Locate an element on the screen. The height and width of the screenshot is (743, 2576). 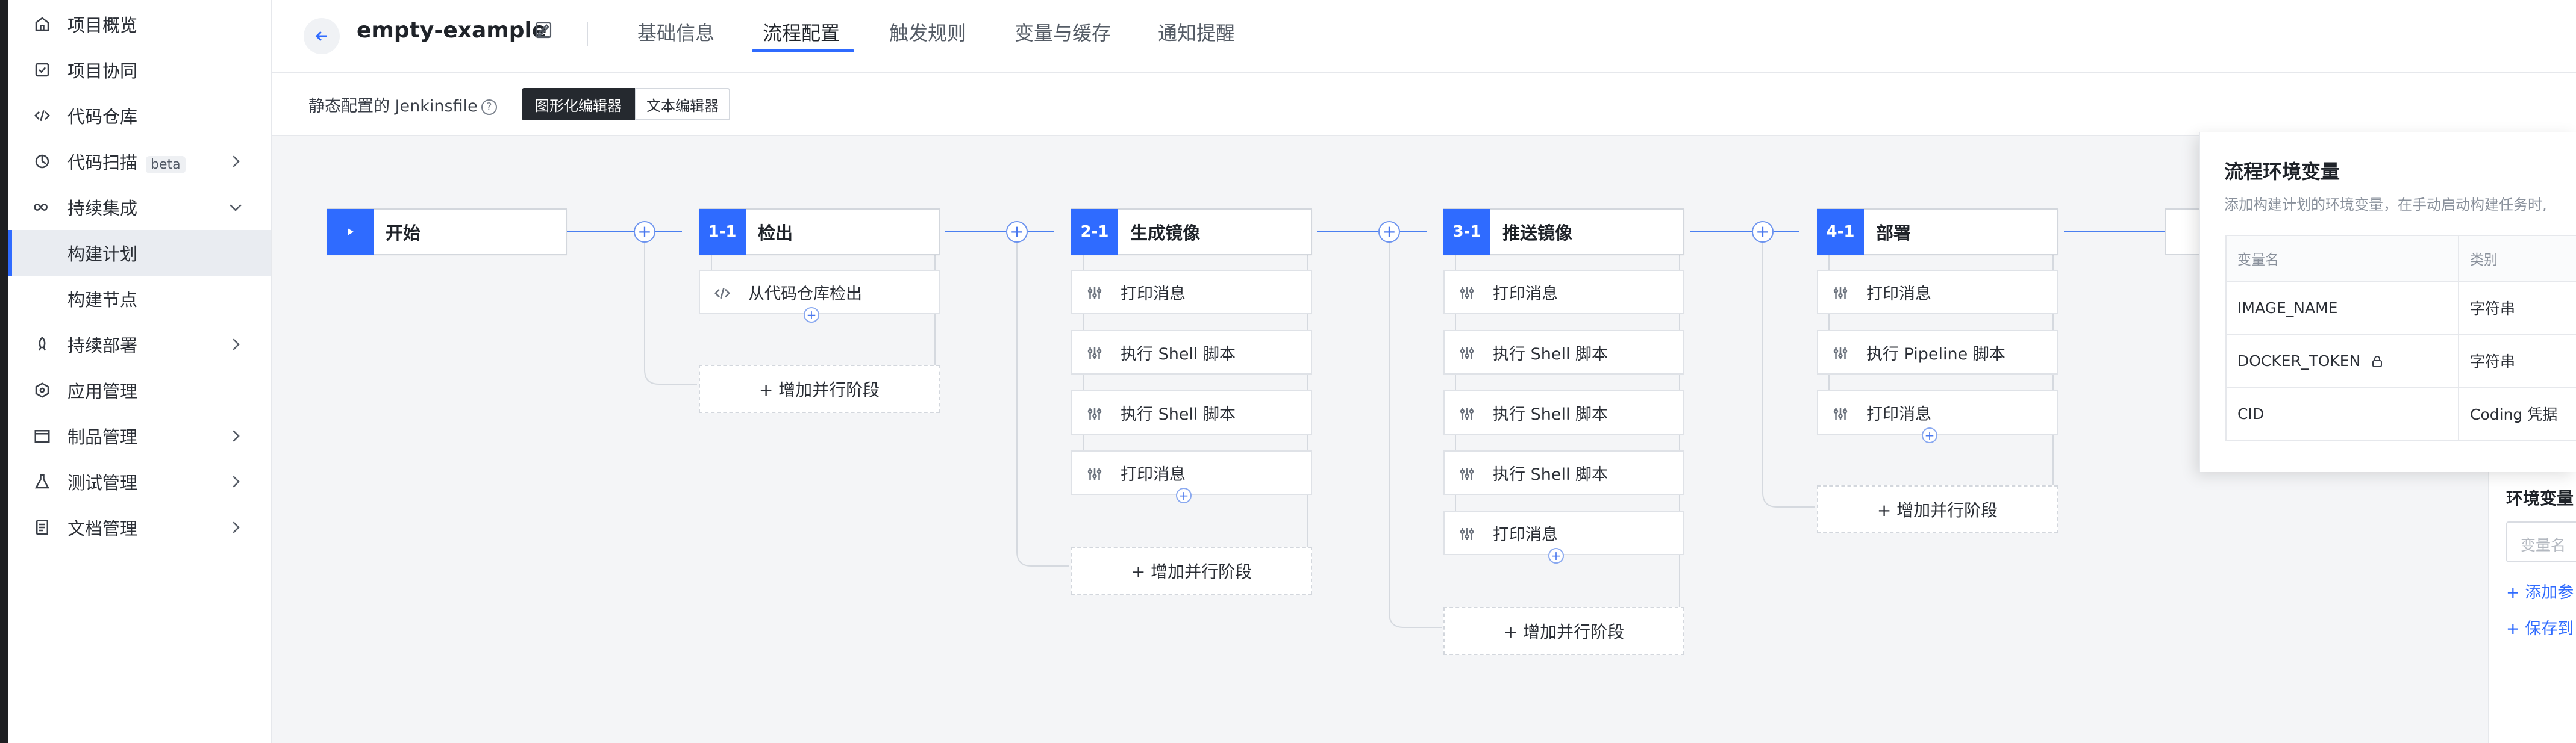
save-to-link: + 保存到 is located at coordinates (2540, 627).